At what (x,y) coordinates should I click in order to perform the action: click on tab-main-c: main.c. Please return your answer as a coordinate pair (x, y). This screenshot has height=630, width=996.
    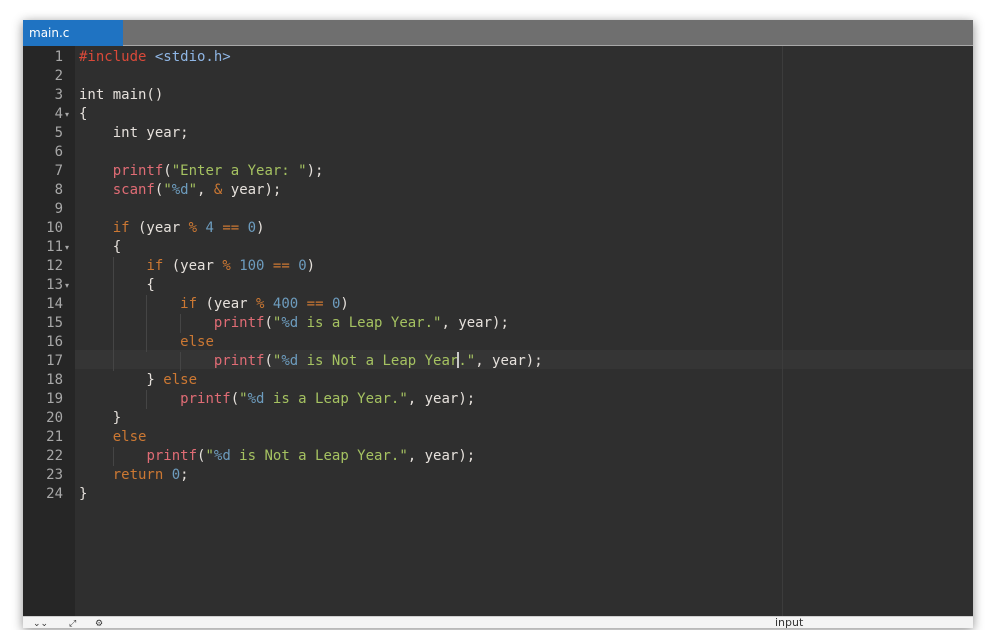
    Looking at the image, I should click on (73, 33).